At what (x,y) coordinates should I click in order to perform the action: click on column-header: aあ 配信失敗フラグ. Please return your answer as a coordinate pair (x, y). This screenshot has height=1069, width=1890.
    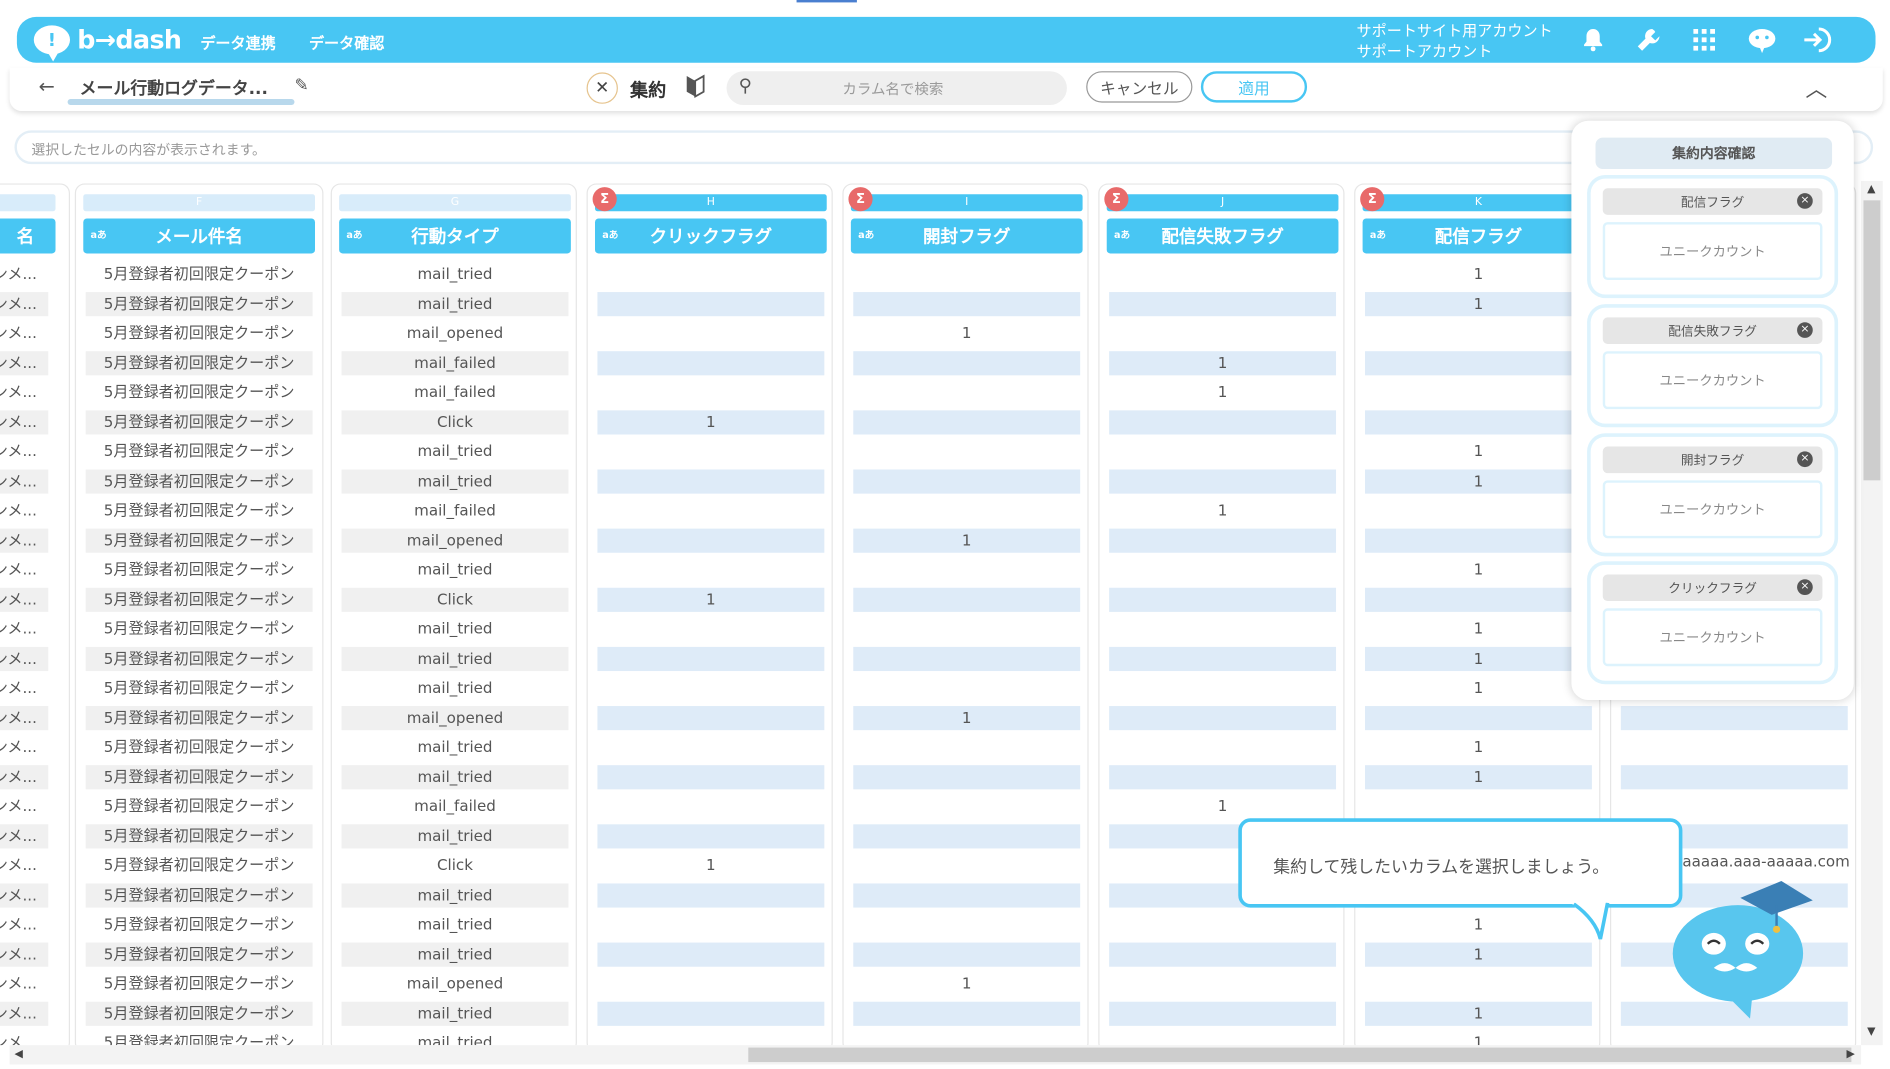
    Looking at the image, I should click on (1222, 236).